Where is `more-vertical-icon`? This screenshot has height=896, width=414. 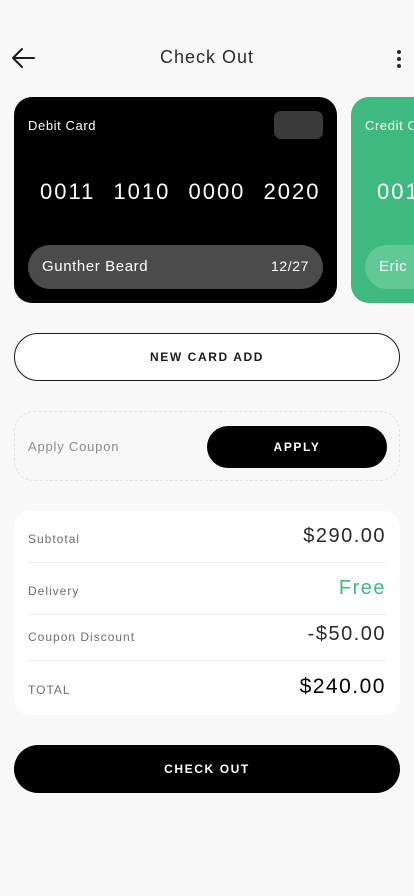
more-vertical-icon is located at coordinates (399, 59).